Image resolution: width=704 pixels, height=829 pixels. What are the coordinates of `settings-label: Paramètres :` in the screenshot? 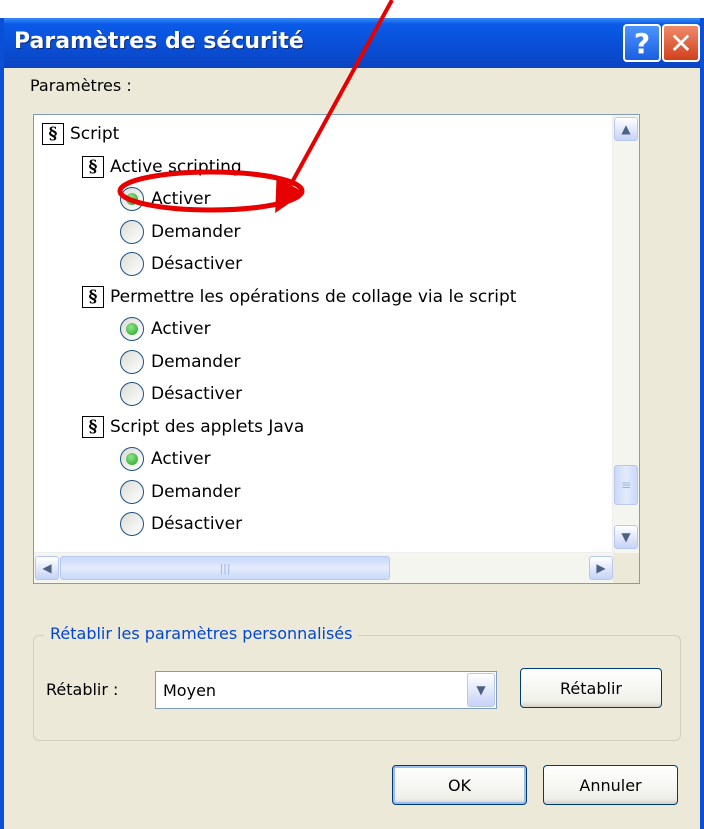 It's located at (81, 85).